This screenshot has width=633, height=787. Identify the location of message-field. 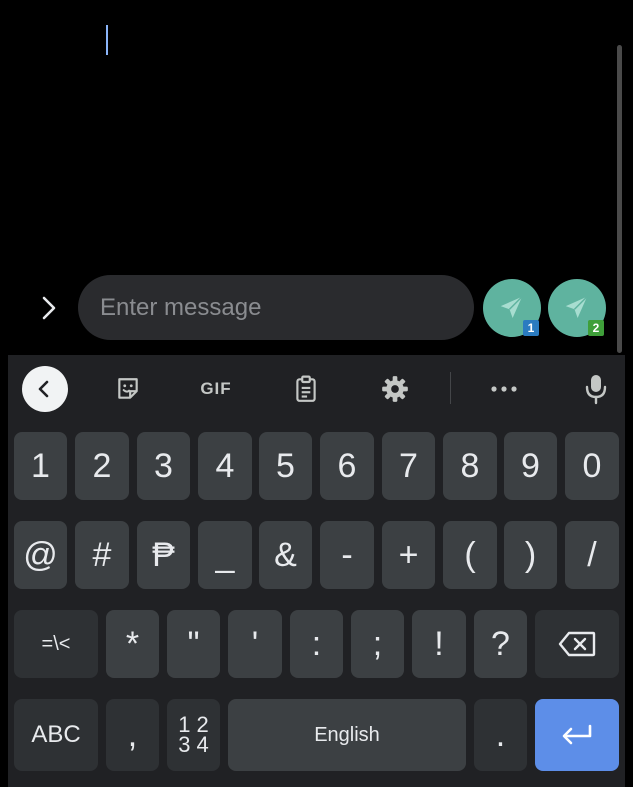
(276, 307).